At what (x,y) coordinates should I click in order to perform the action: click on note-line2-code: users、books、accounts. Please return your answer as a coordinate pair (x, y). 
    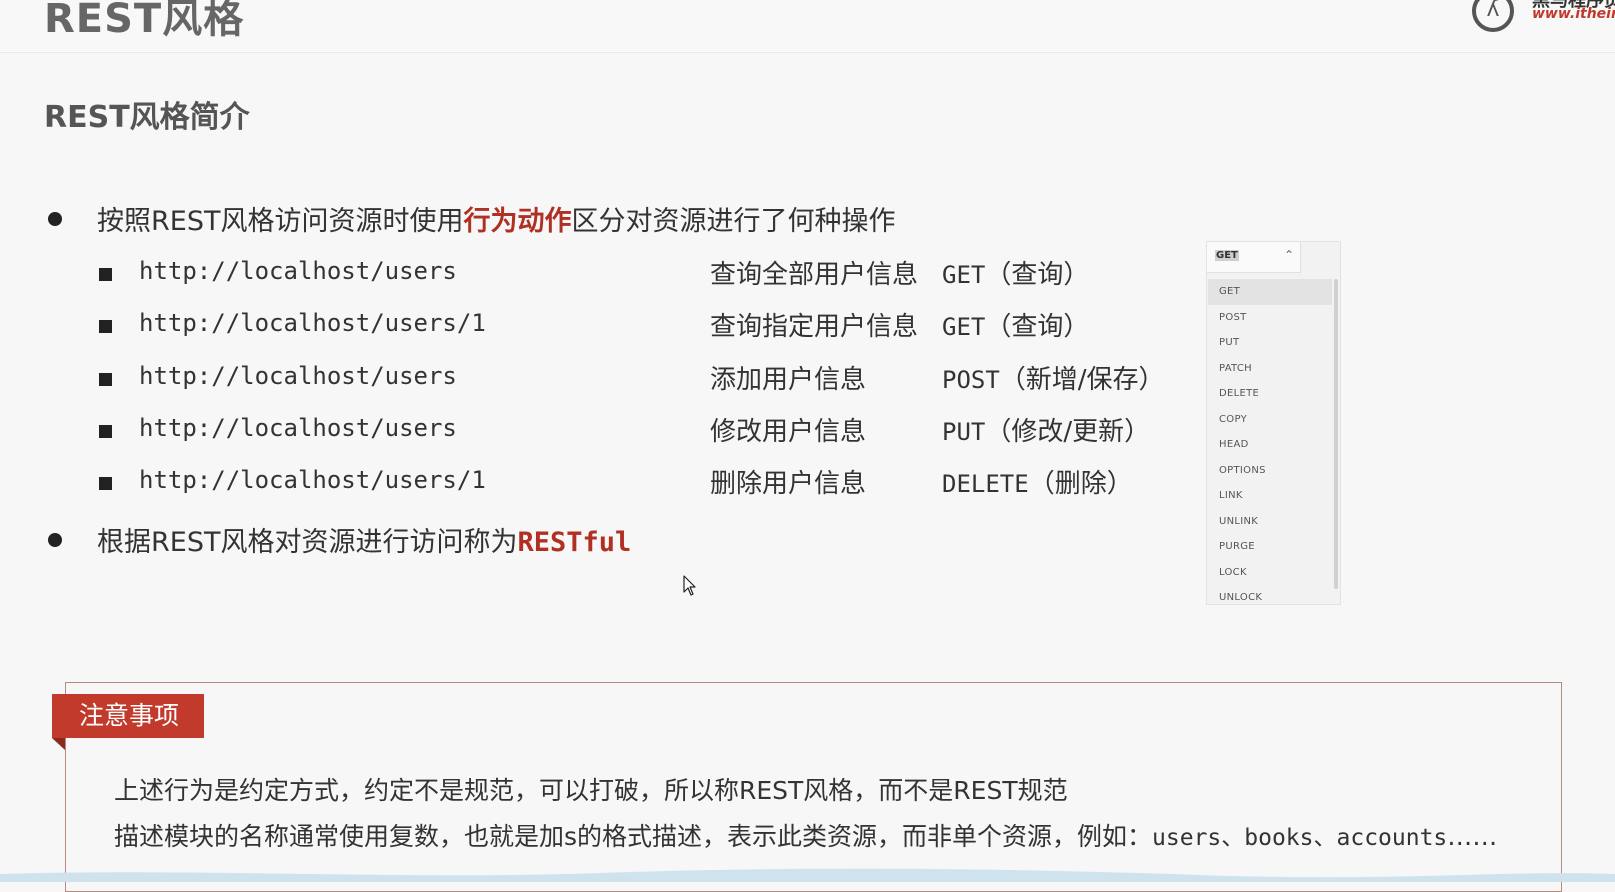
    Looking at the image, I should click on (1300, 838).